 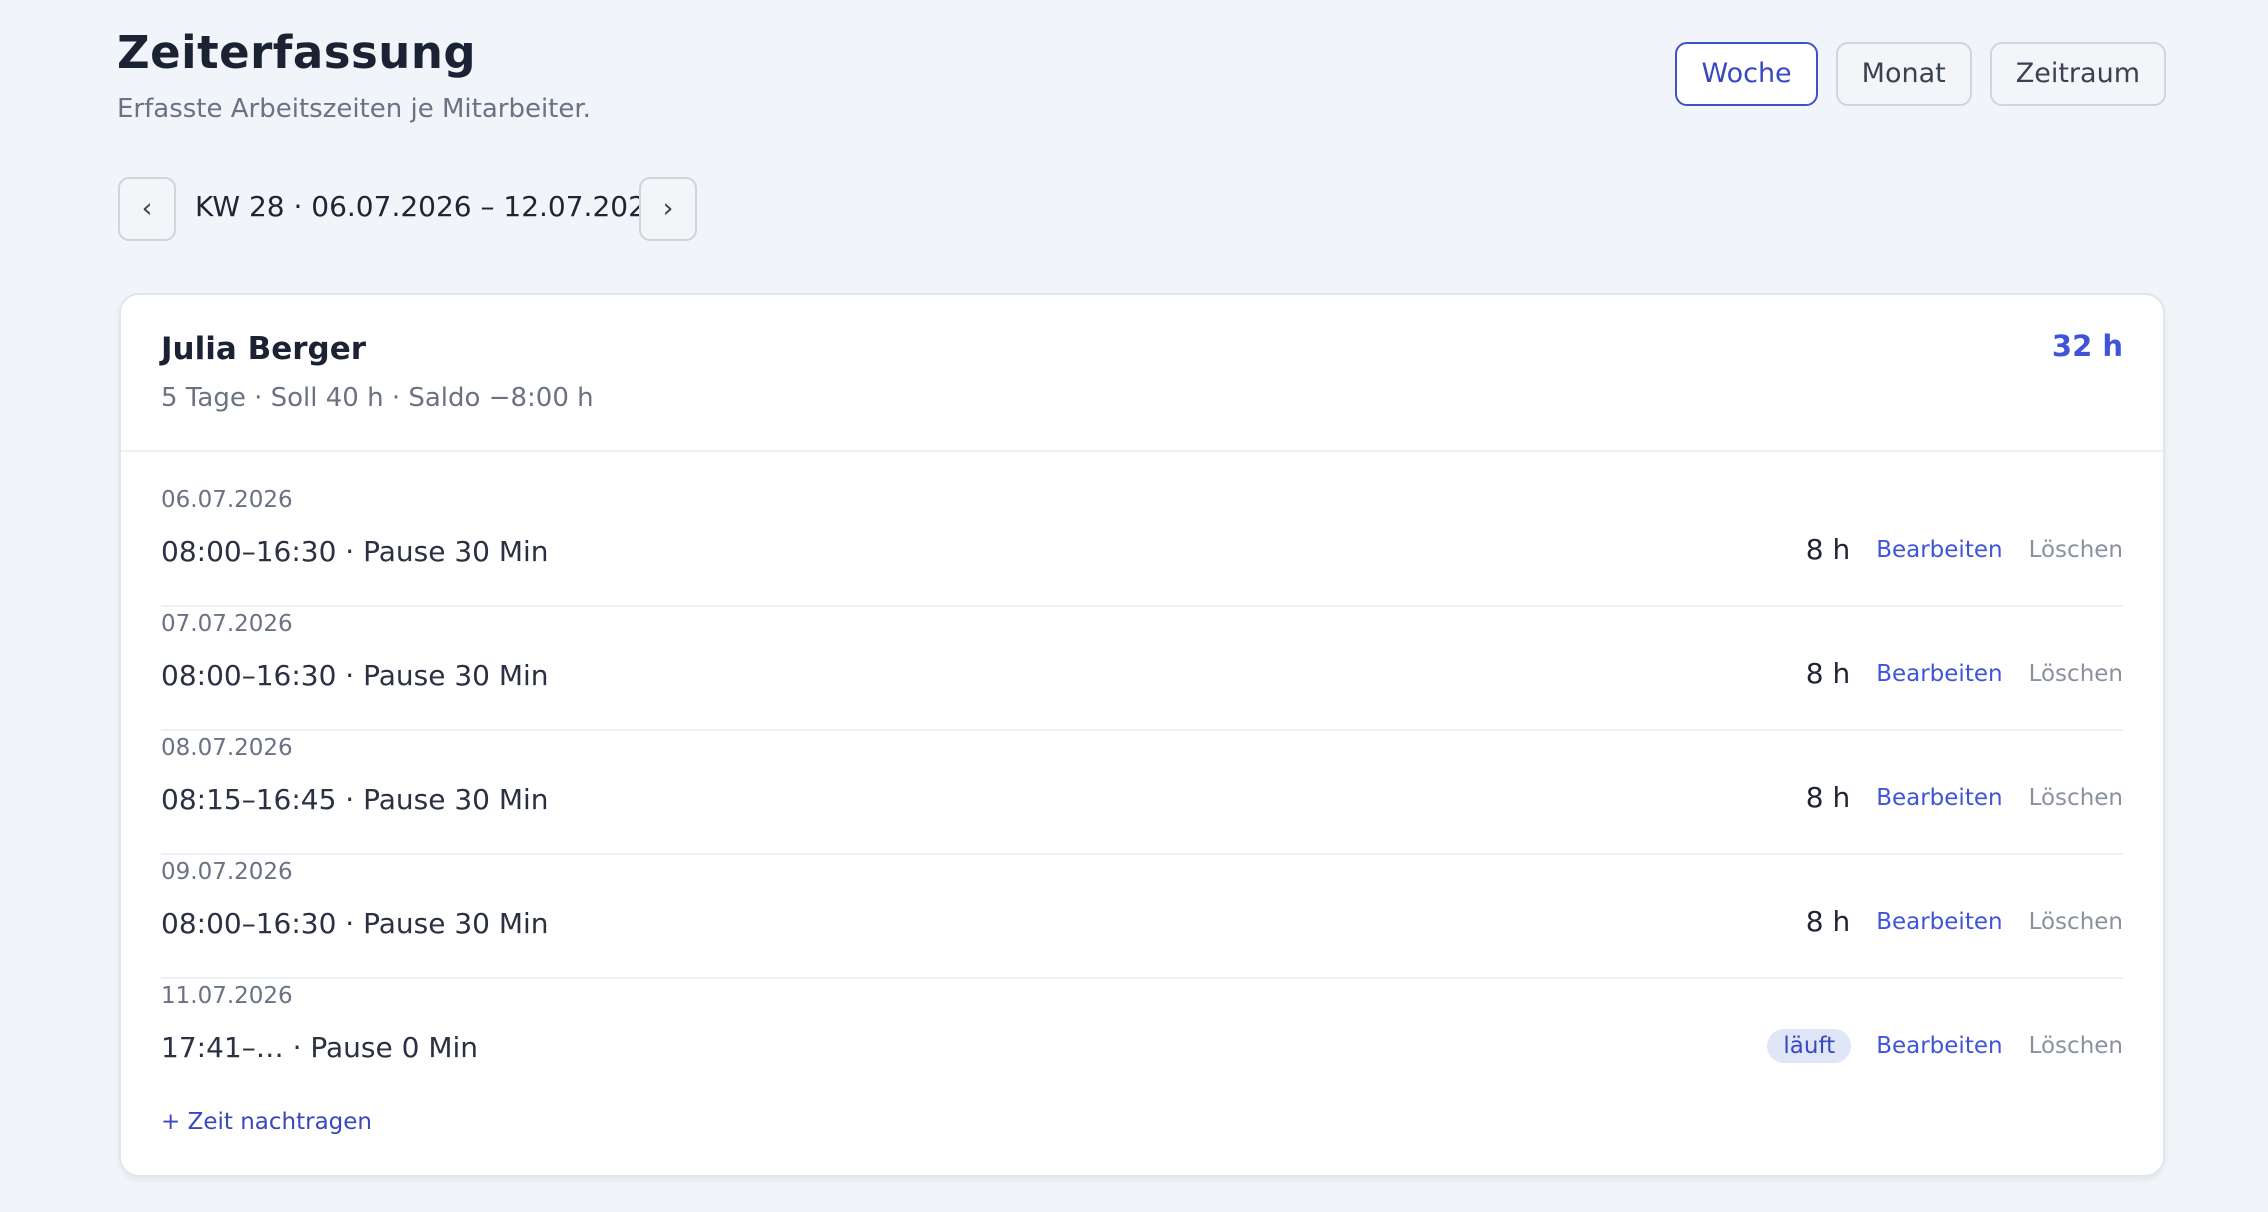 What do you see at coordinates (297, 52) in the screenshot?
I see `page-title: Zeiterfassung` at bounding box center [297, 52].